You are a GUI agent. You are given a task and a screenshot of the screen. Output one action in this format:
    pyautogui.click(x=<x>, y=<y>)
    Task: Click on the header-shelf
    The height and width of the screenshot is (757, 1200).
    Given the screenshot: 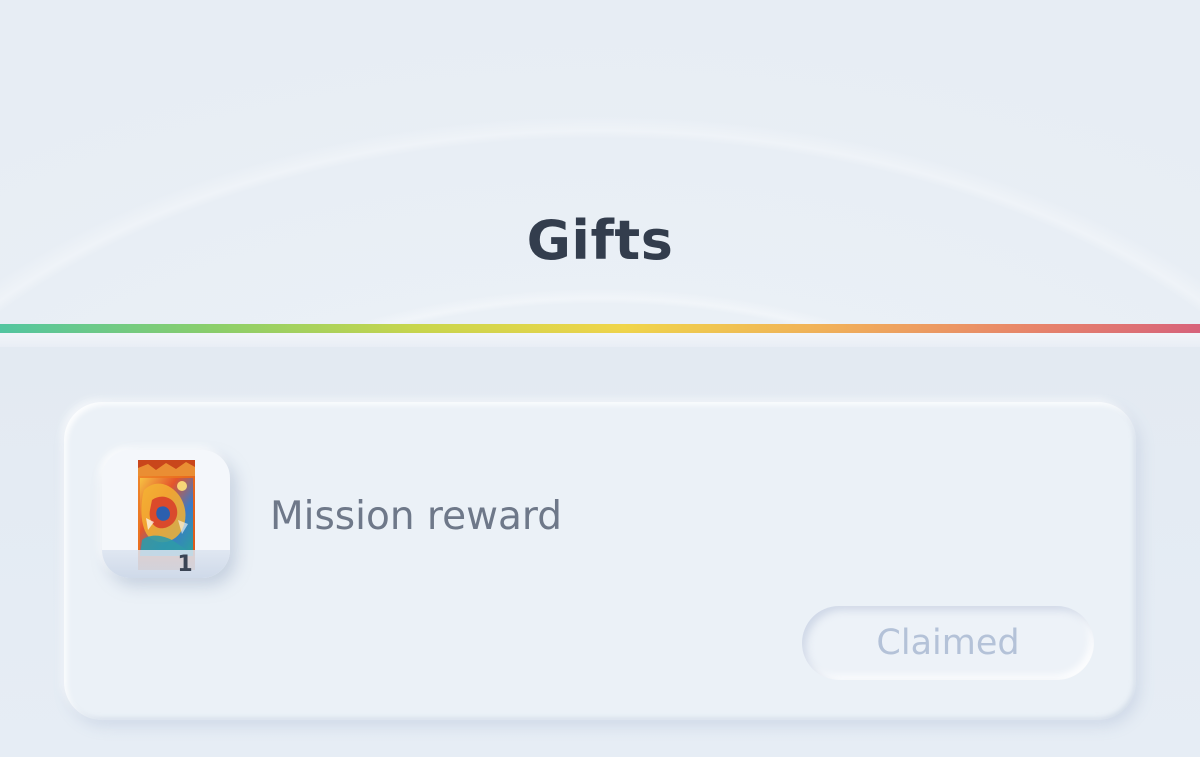 What is the action you would take?
    pyautogui.click(x=600, y=340)
    